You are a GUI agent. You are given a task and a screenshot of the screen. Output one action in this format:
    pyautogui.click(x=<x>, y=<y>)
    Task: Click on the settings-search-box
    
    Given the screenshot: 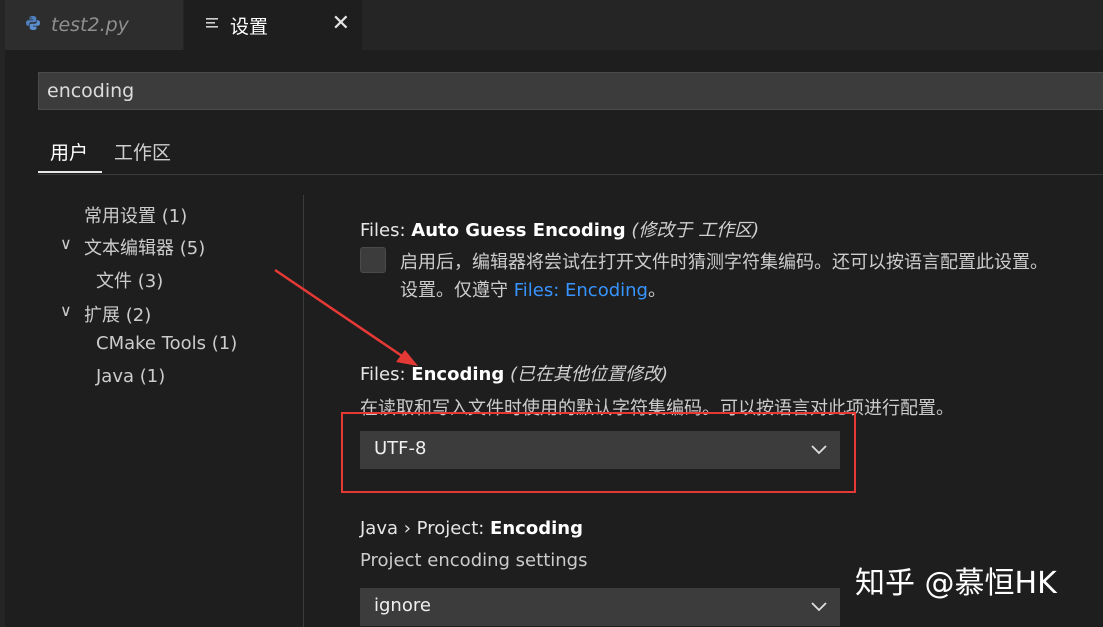 What is the action you would take?
    pyautogui.click(x=570, y=91)
    